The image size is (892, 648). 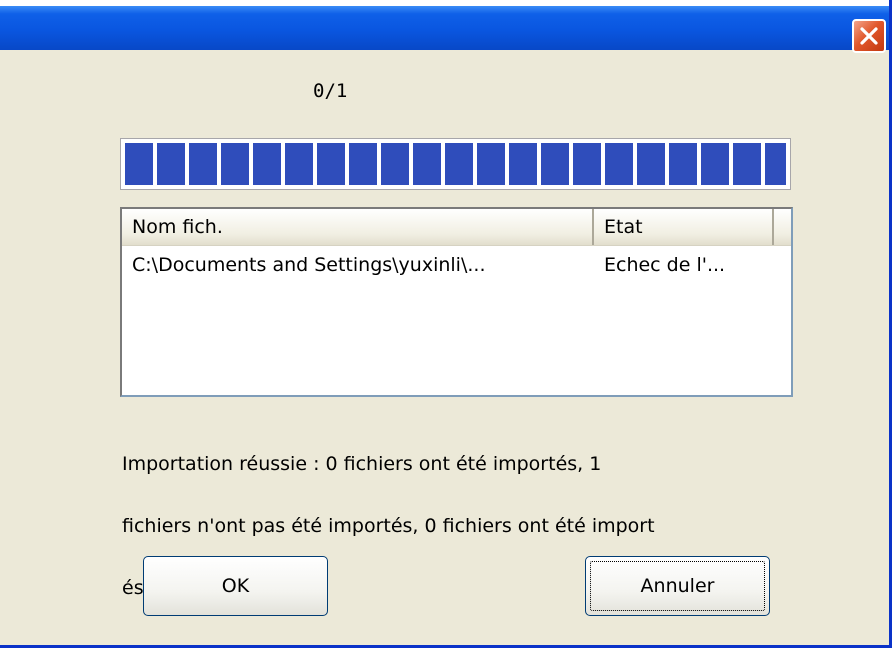 I want to click on progress-track, so click(x=455, y=164).